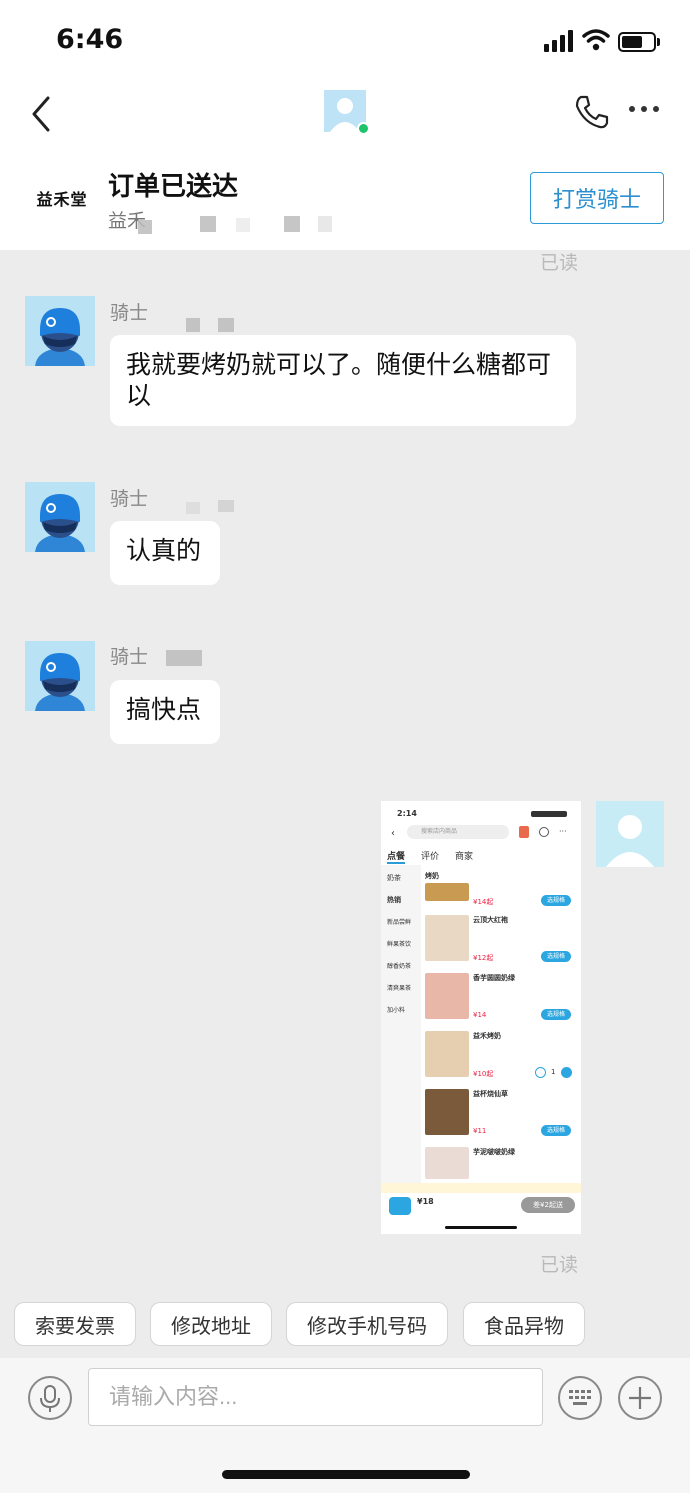 This screenshot has height=1493, width=690. I want to click on thumb-menu-item: 加小料, so click(396, 1010).